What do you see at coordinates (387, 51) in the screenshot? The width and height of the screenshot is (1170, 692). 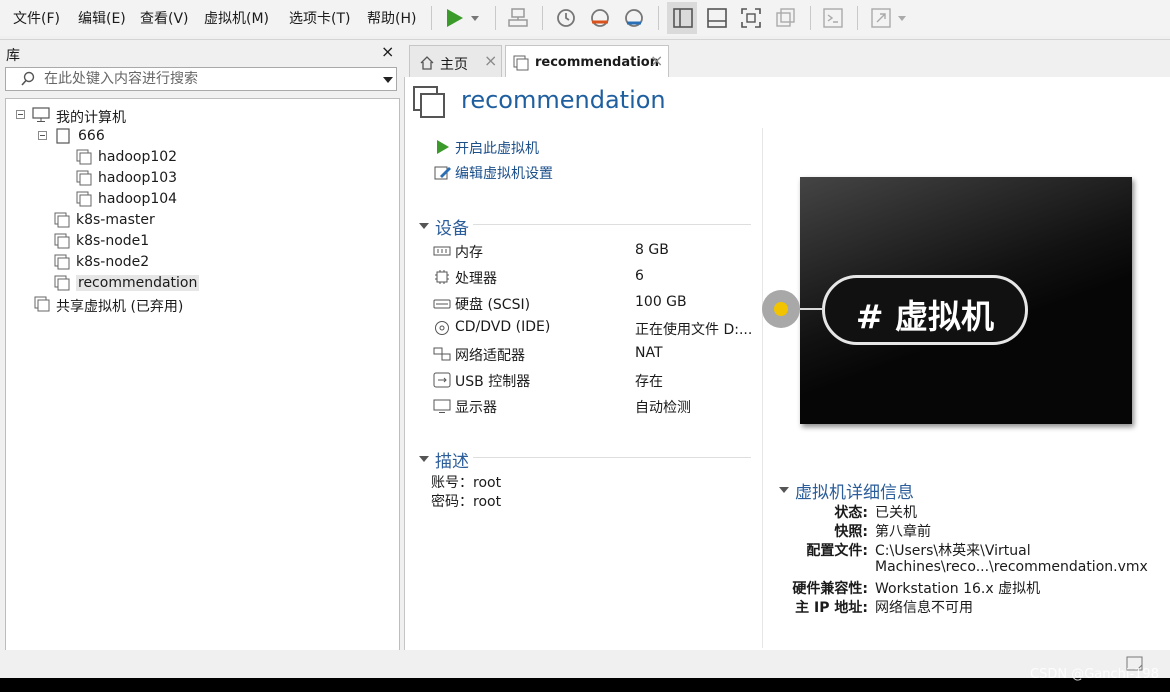 I see `library-close-button: ×` at bounding box center [387, 51].